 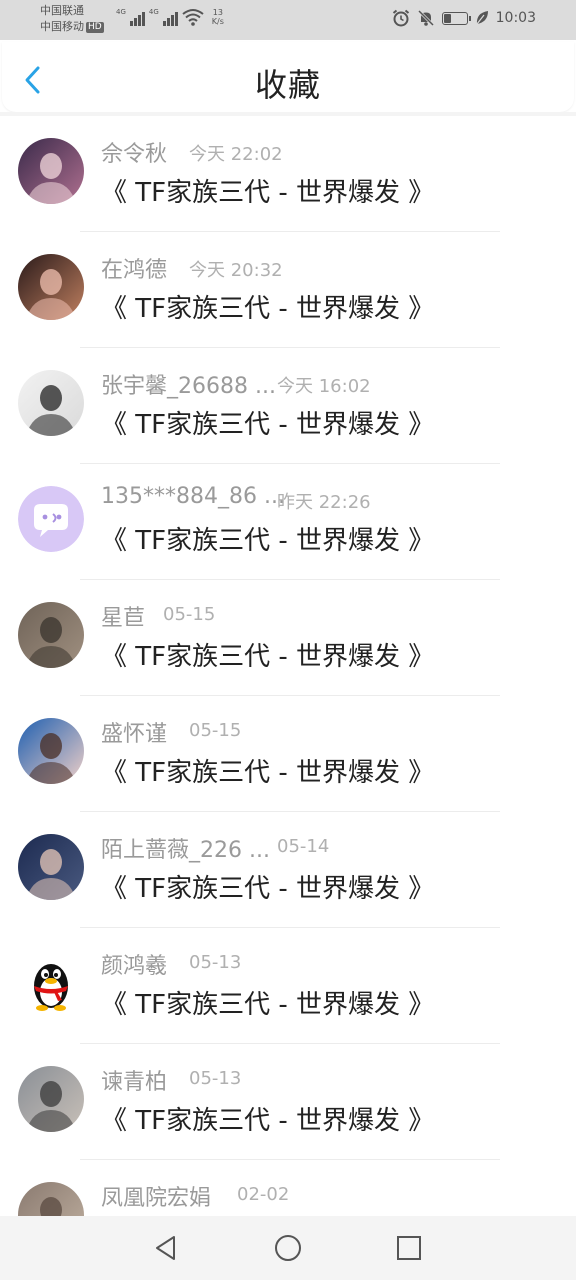 I want to click on item-meta: 颜鸿羲 05-13, so click(x=336, y=963).